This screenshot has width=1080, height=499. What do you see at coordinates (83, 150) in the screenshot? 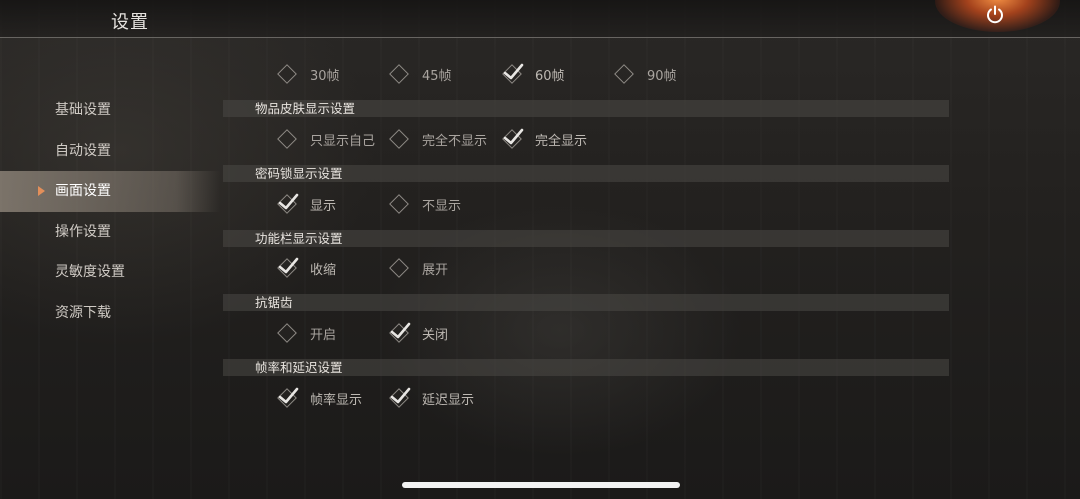
I see `sidebar-item-label: 自动设置` at bounding box center [83, 150].